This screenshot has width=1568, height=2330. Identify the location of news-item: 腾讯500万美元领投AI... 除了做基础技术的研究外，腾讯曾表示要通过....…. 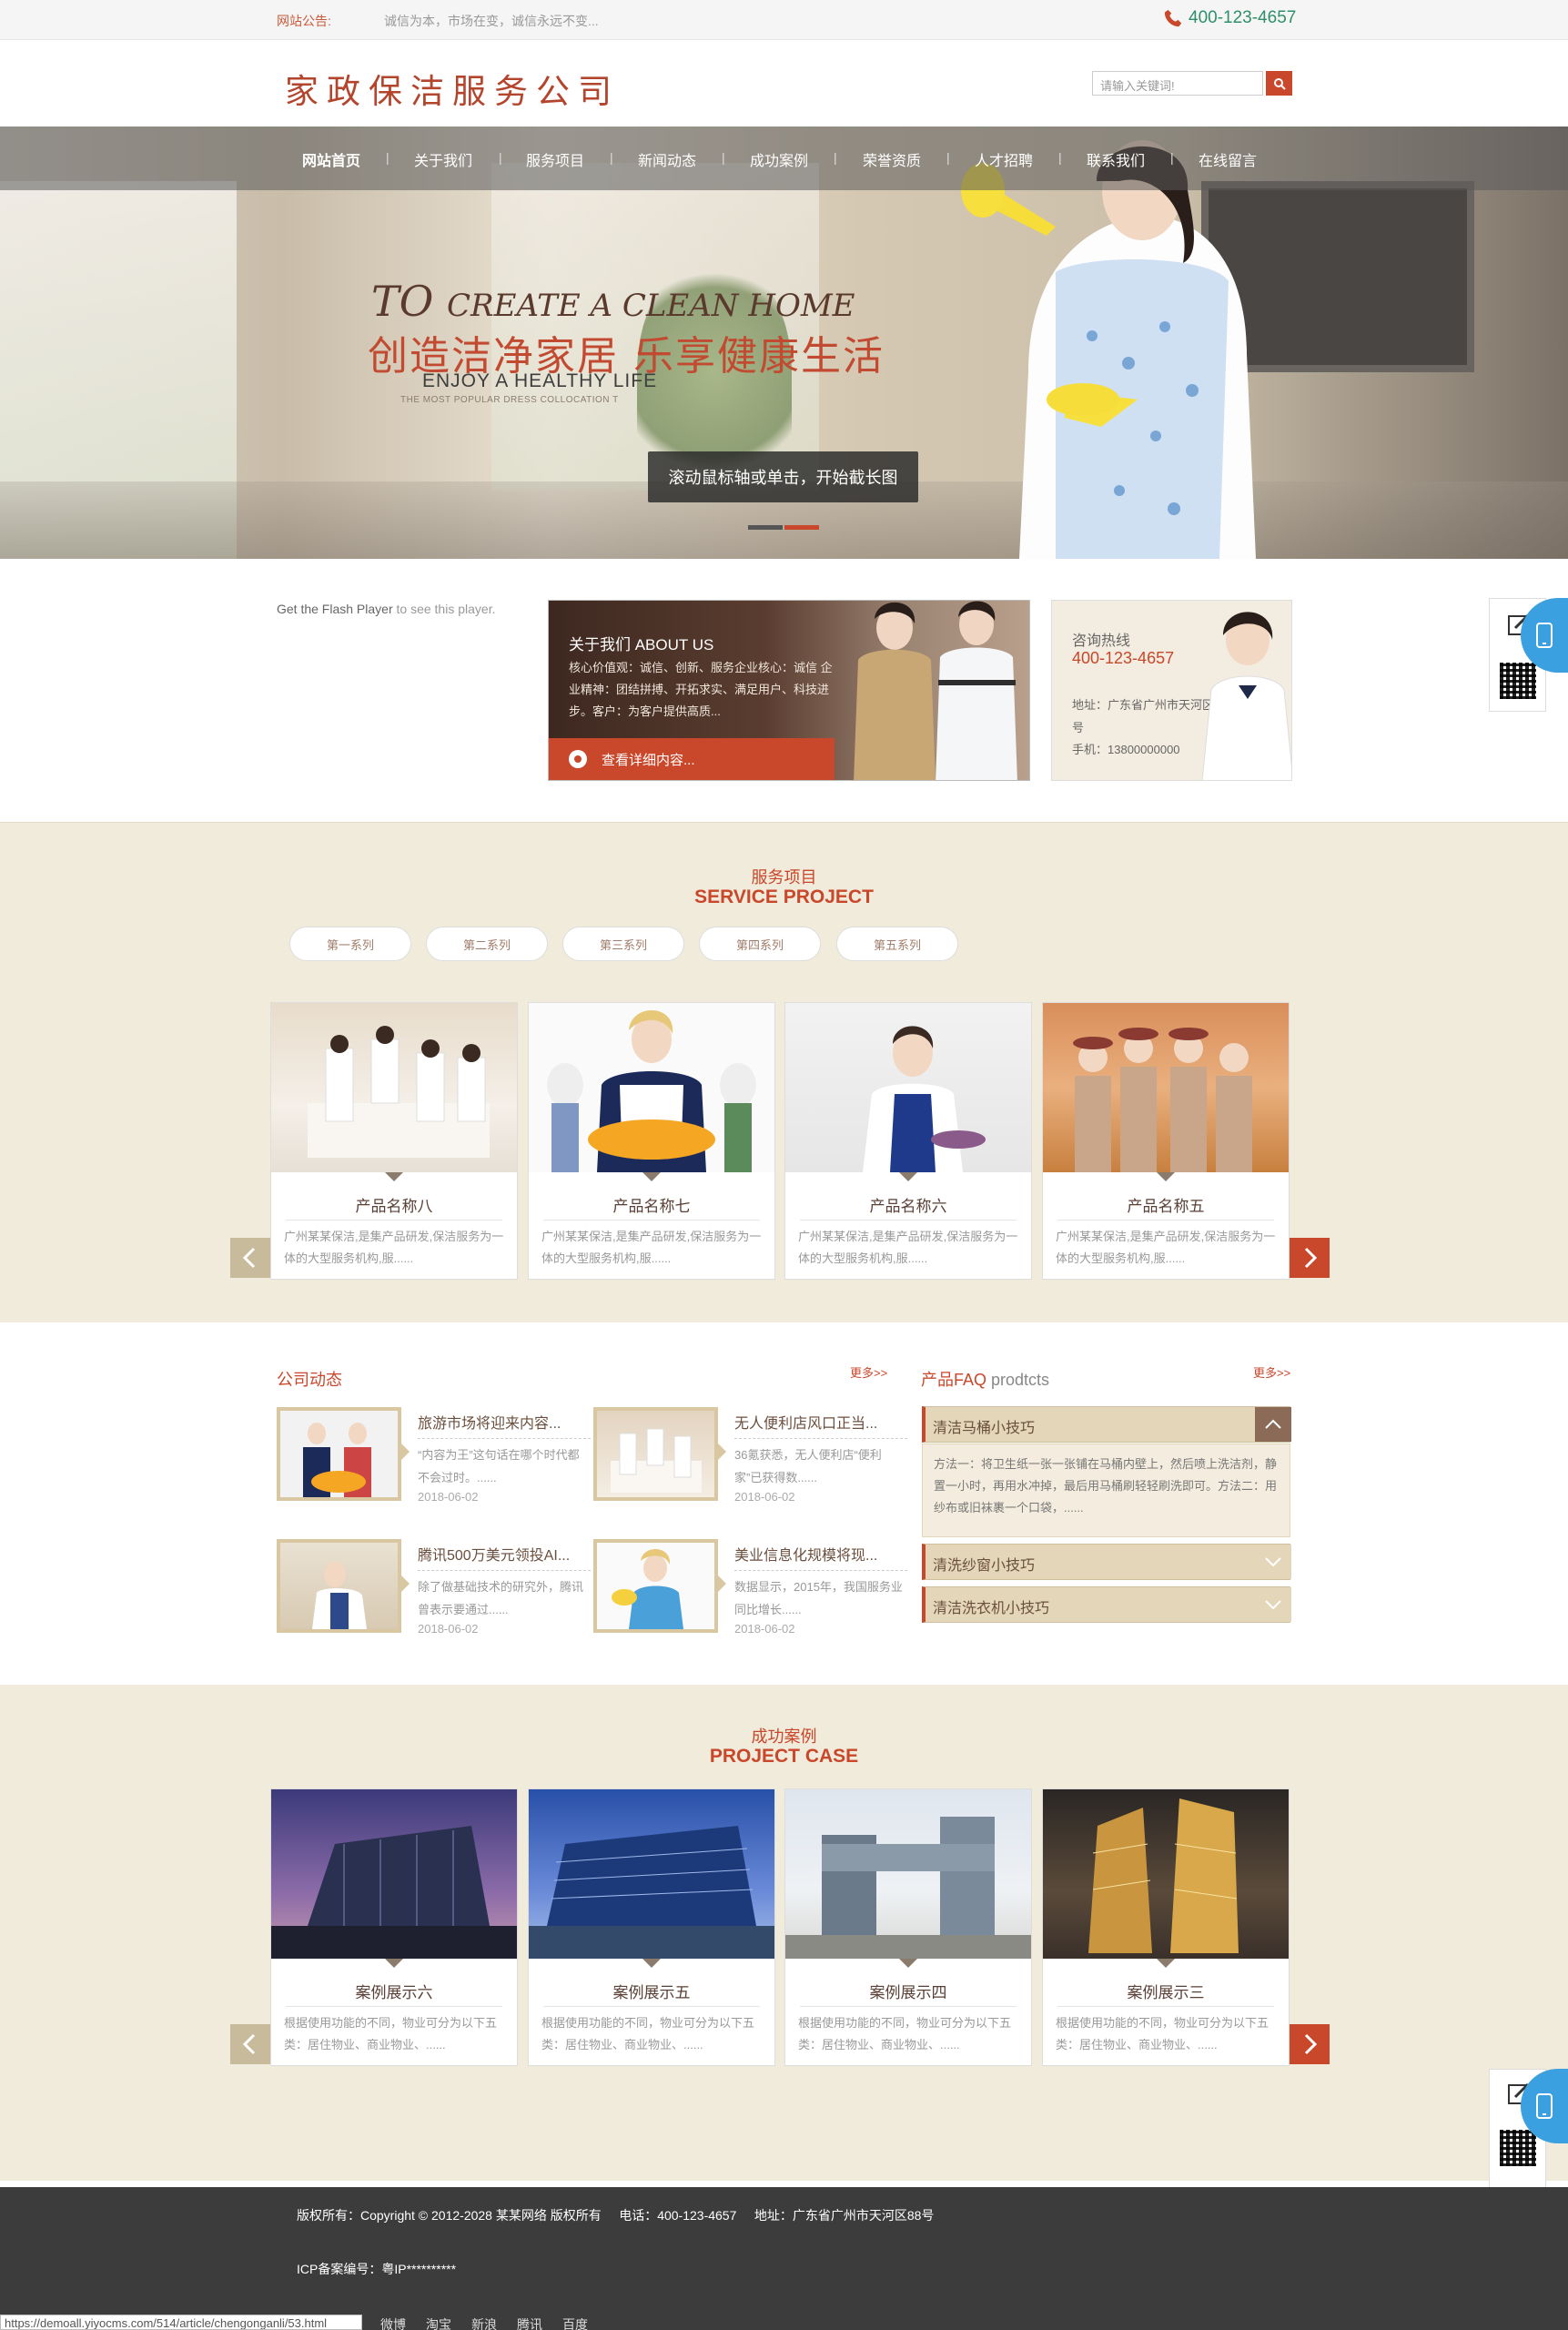
(434, 1591).